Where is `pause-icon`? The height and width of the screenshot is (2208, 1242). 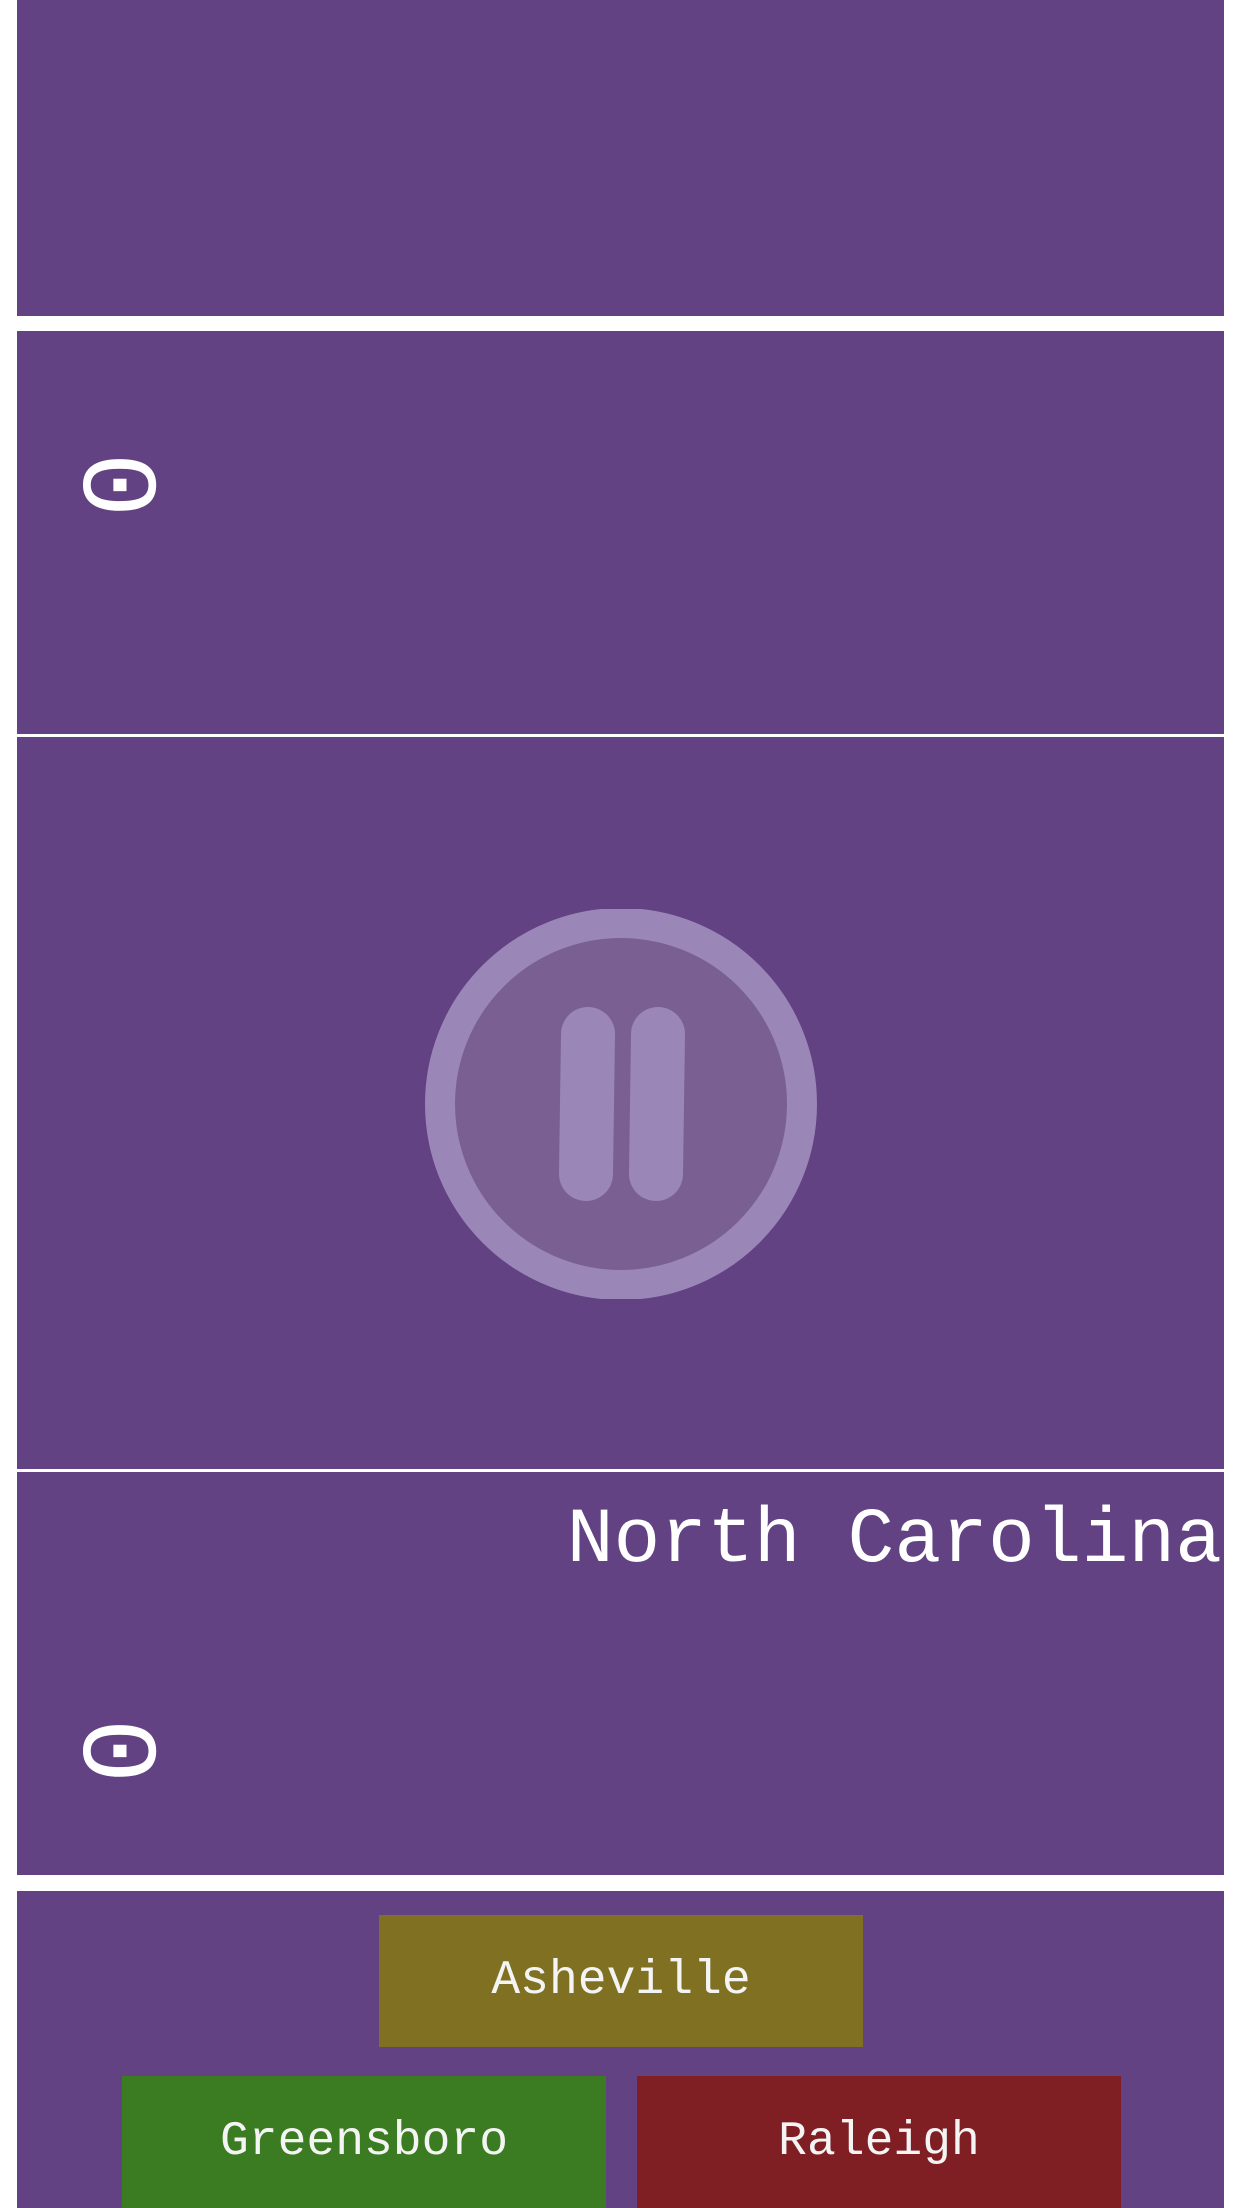
pause-icon is located at coordinates (621, 1104).